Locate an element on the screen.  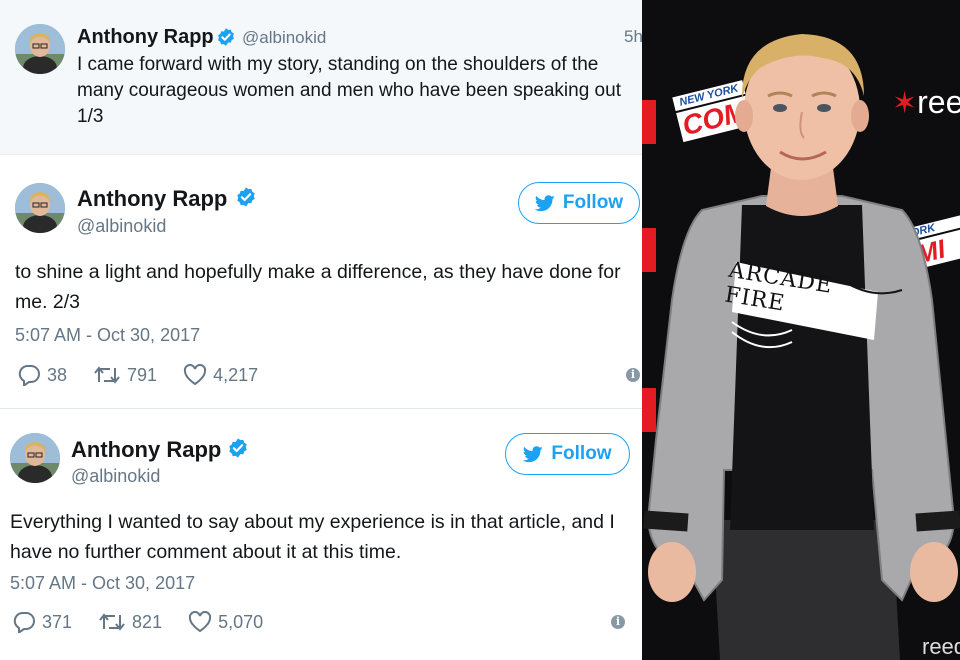
retweet-action: 821 is located at coordinates (130, 622).